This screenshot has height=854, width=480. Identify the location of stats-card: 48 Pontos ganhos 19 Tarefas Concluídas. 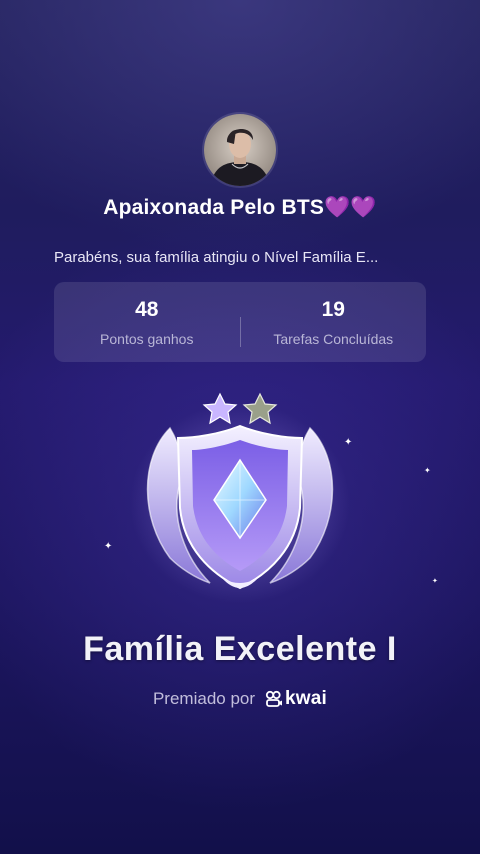
(240, 322).